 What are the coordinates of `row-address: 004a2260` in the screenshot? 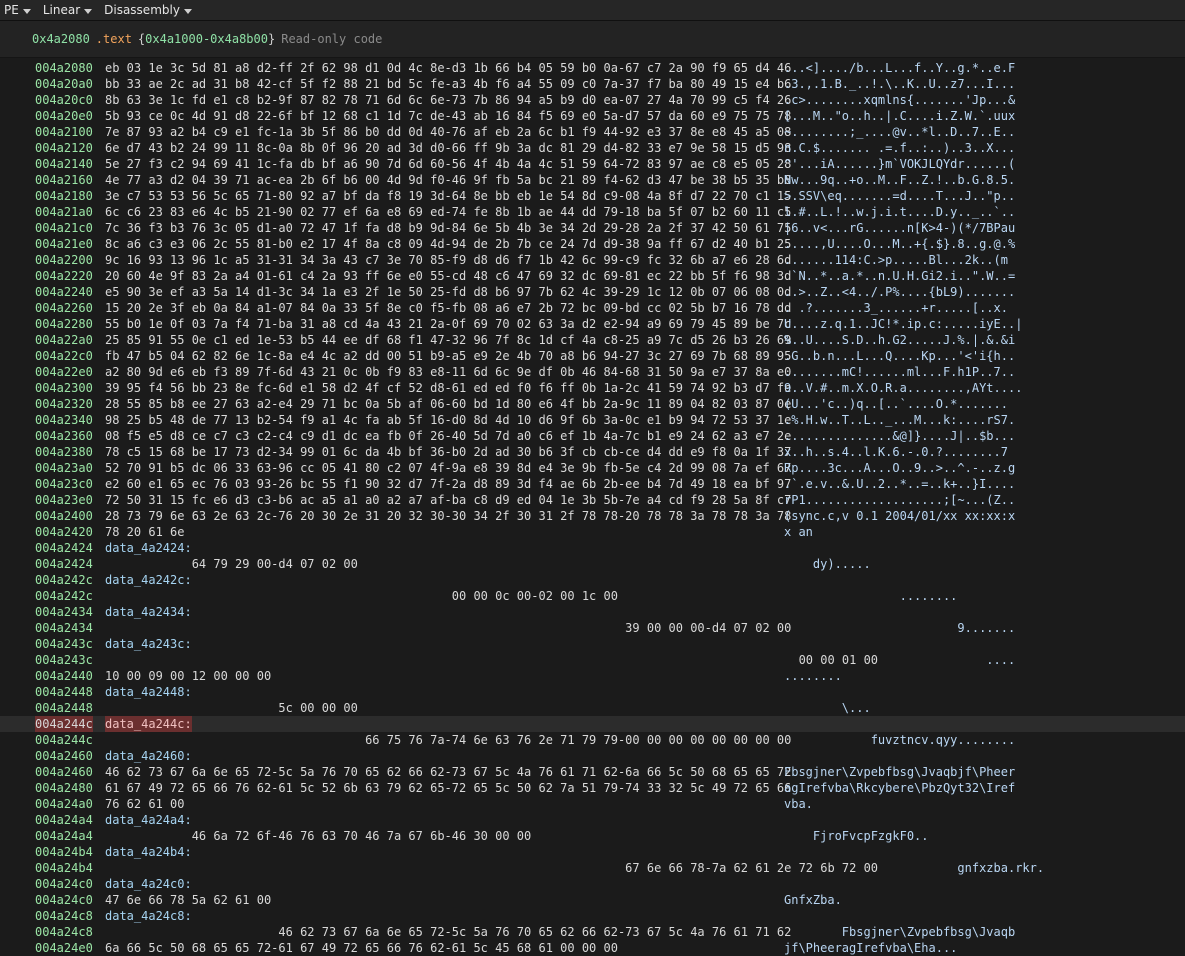 It's located at (64, 308).